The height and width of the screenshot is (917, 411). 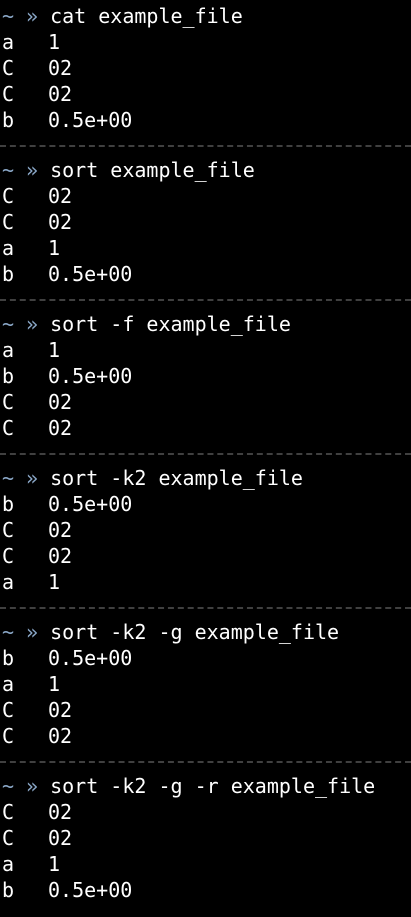 I want to click on command-text: sort -f example_file, so click(x=170, y=324).